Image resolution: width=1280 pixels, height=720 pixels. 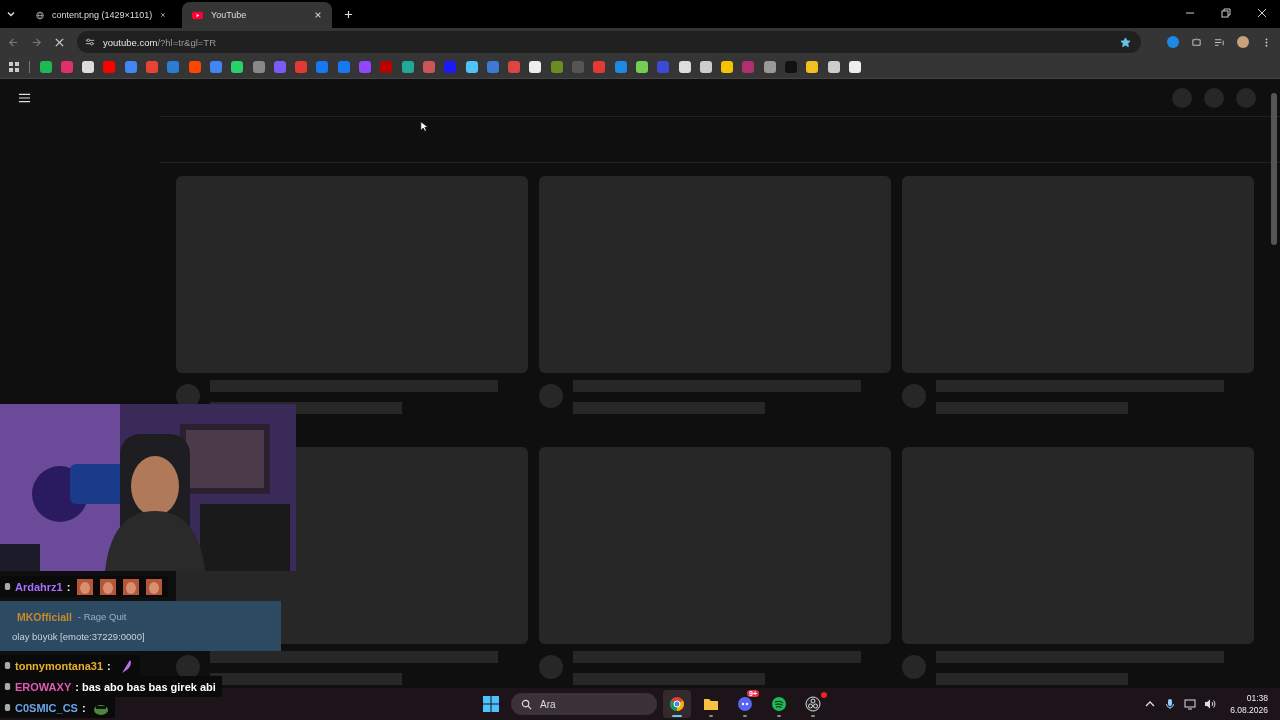 What do you see at coordinates (1170, 704) in the screenshot?
I see `microphone-icon` at bounding box center [1170, 704].